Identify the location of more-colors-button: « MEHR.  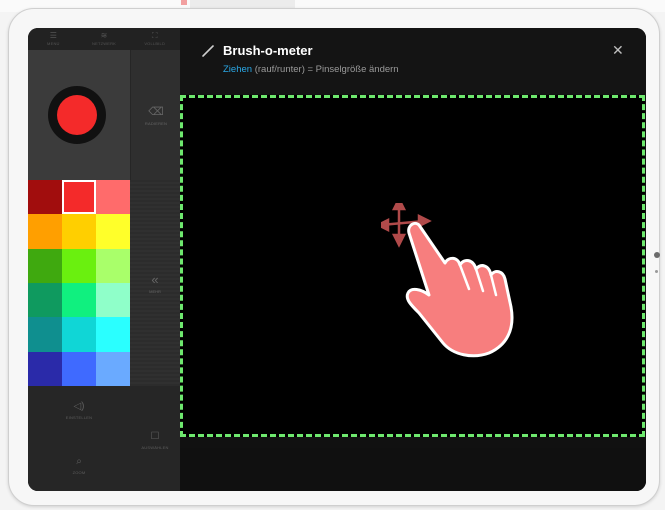
(155, 283).